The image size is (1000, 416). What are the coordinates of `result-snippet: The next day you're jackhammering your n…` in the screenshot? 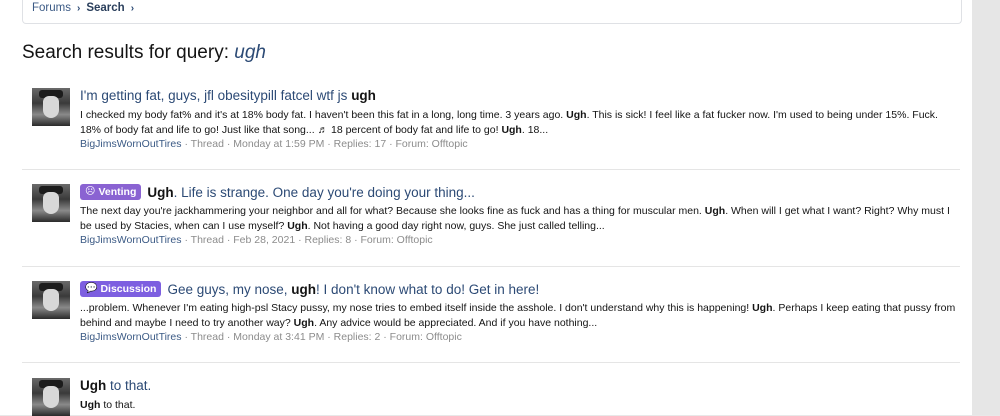 It's located at (515, 218).